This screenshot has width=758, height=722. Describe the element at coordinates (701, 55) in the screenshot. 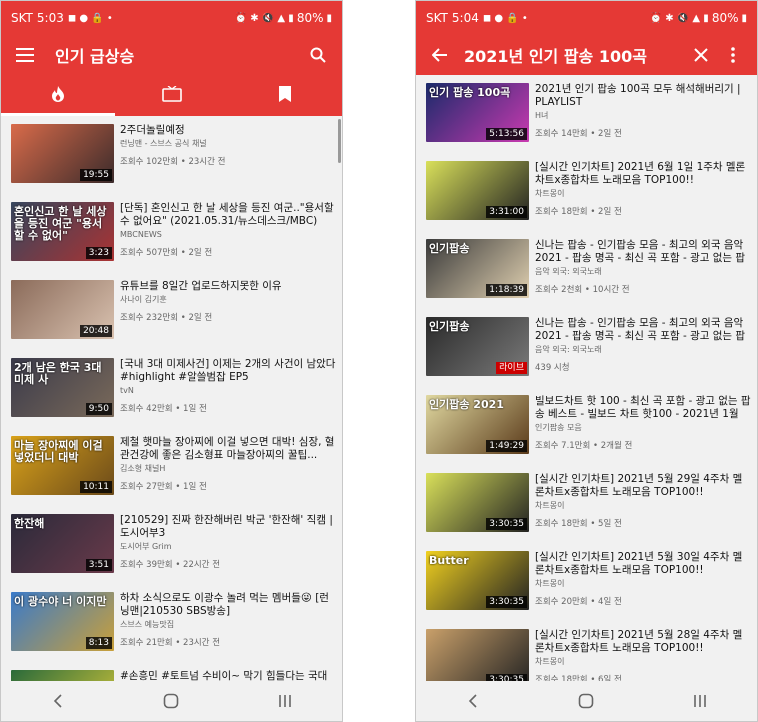

I see `close-icon` at that location.